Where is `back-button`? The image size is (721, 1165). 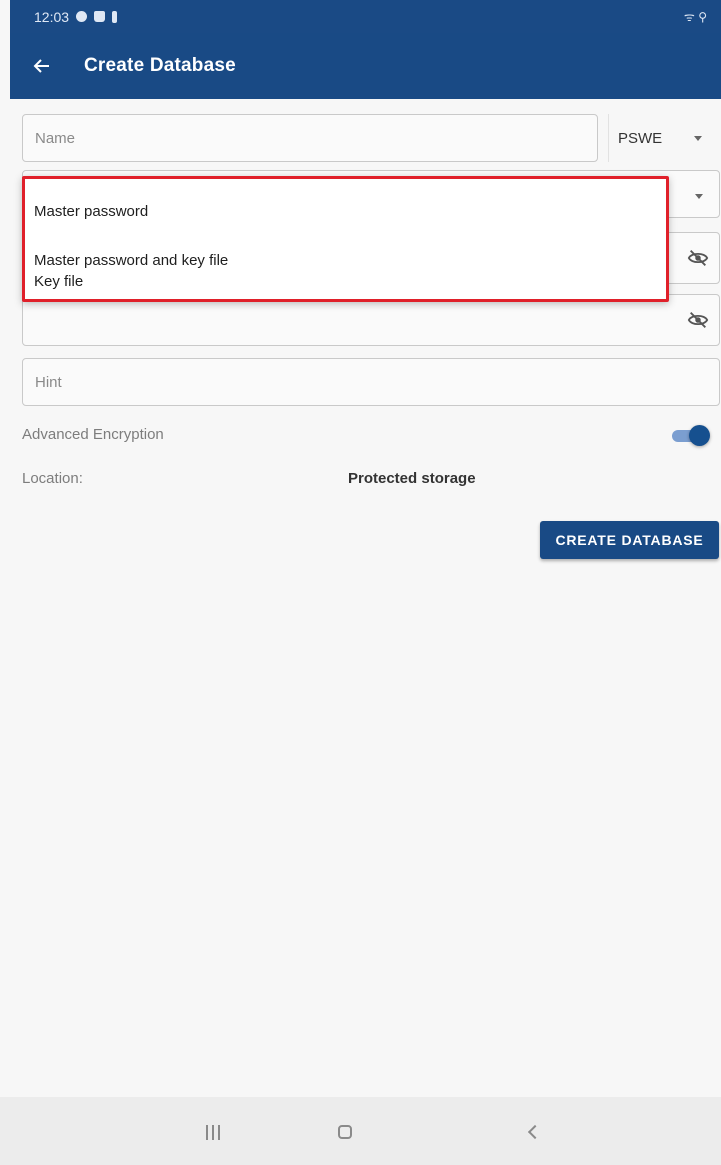 back-button is located at coordinates (42, 66).